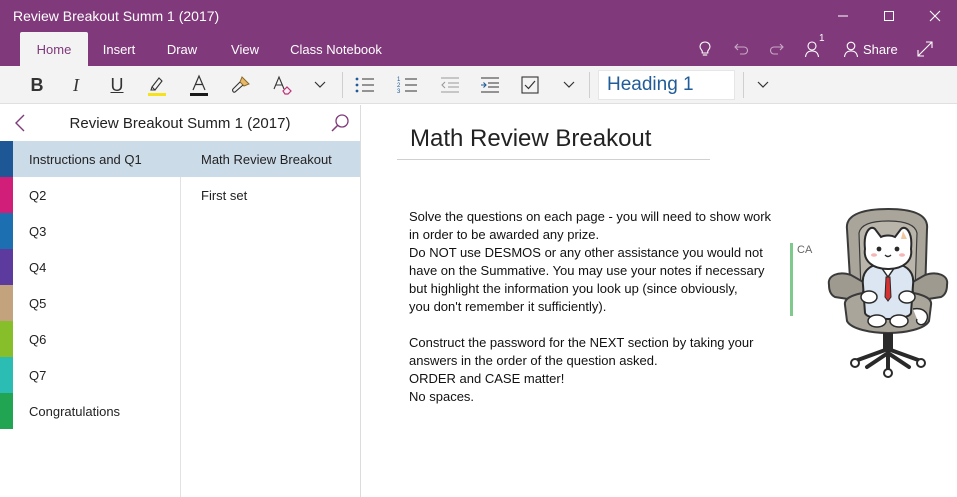 This screenshot has height=497, width=957. I want to click on tab-home: Home, so click(54, 49).